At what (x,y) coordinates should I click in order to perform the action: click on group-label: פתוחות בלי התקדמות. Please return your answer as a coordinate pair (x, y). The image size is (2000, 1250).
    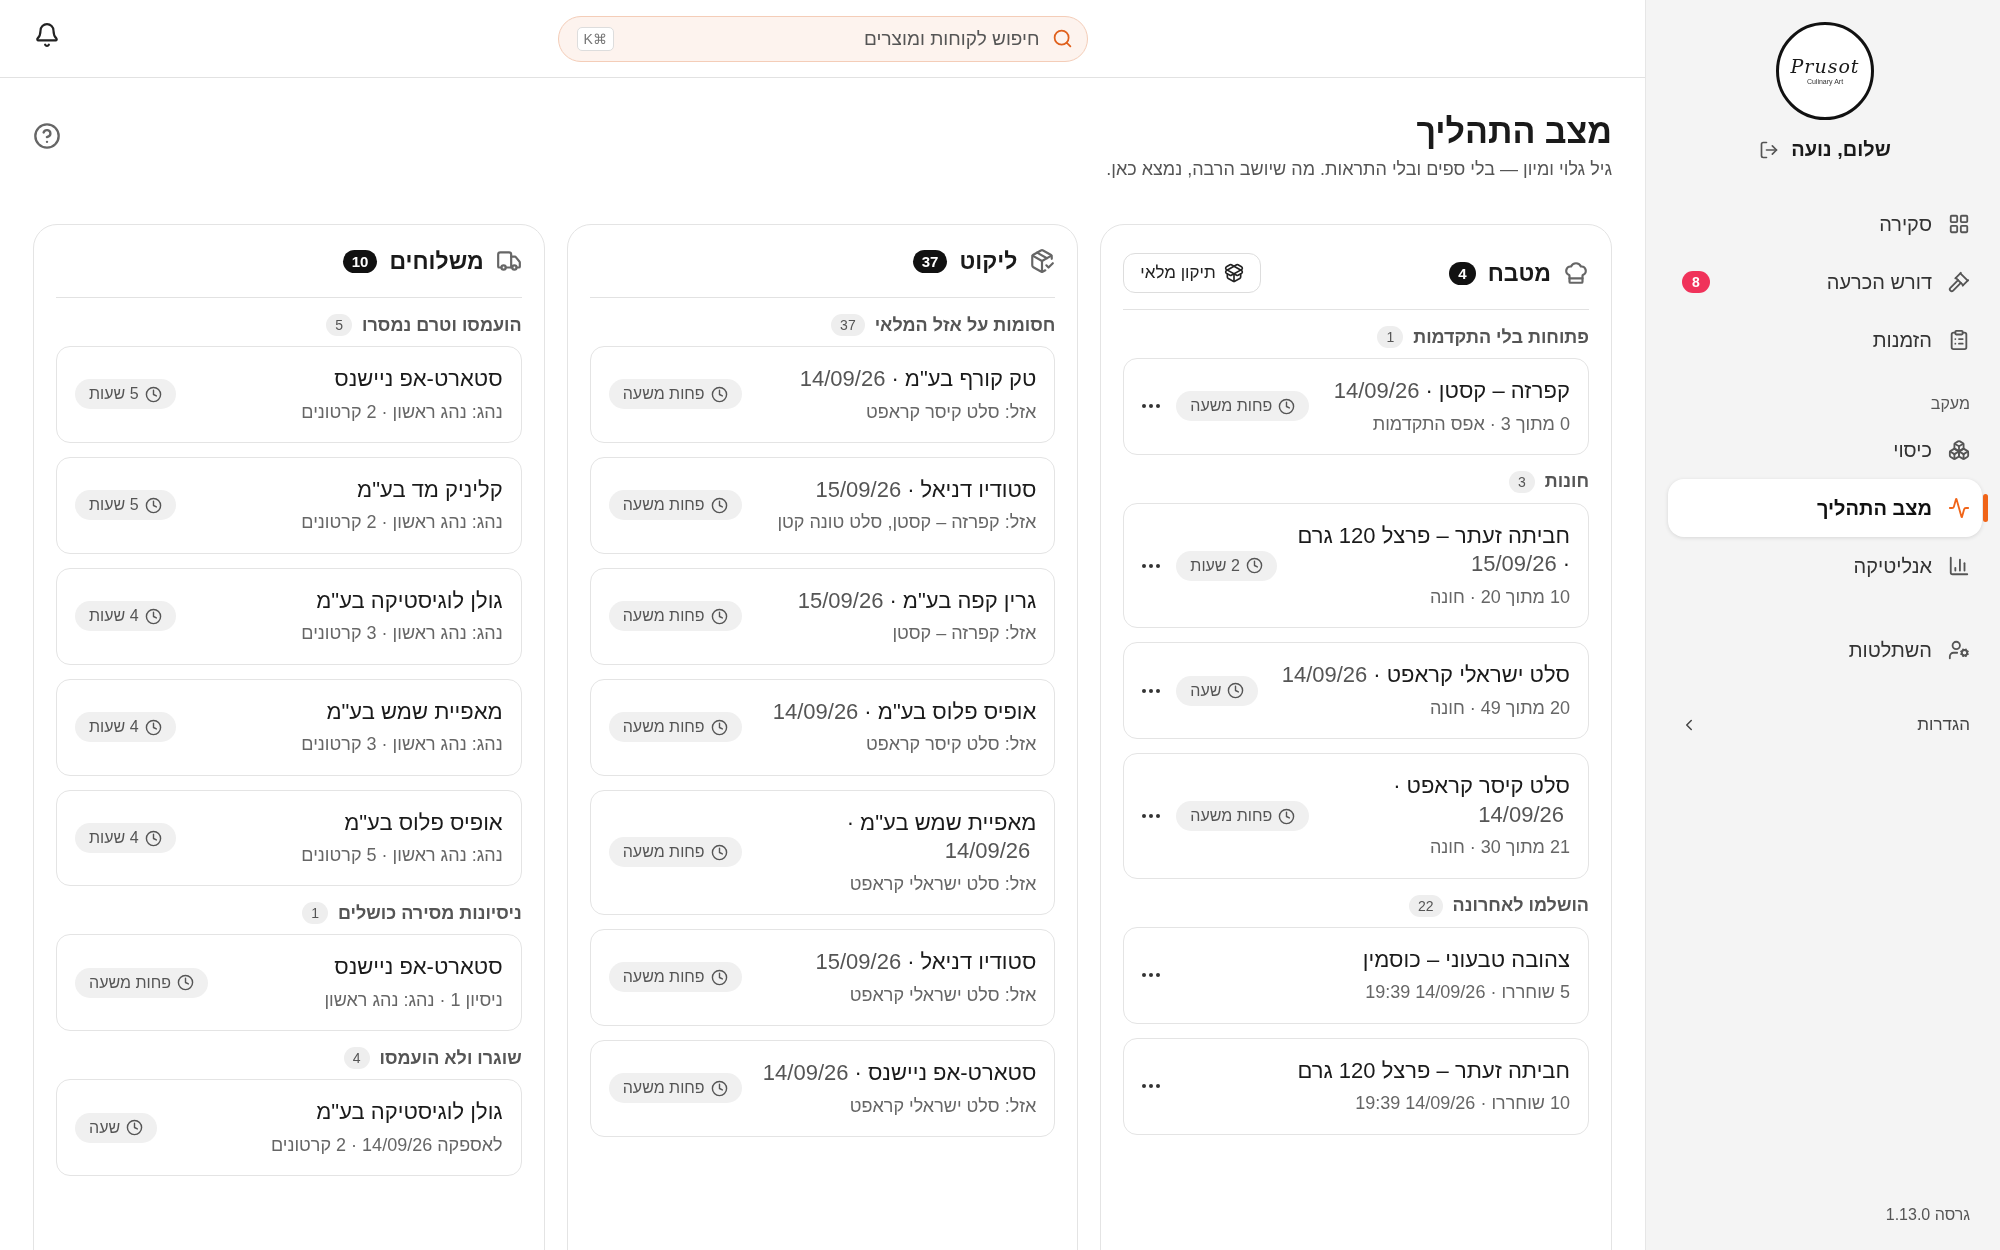
    Looking at the image, I should click on (1501, 337).